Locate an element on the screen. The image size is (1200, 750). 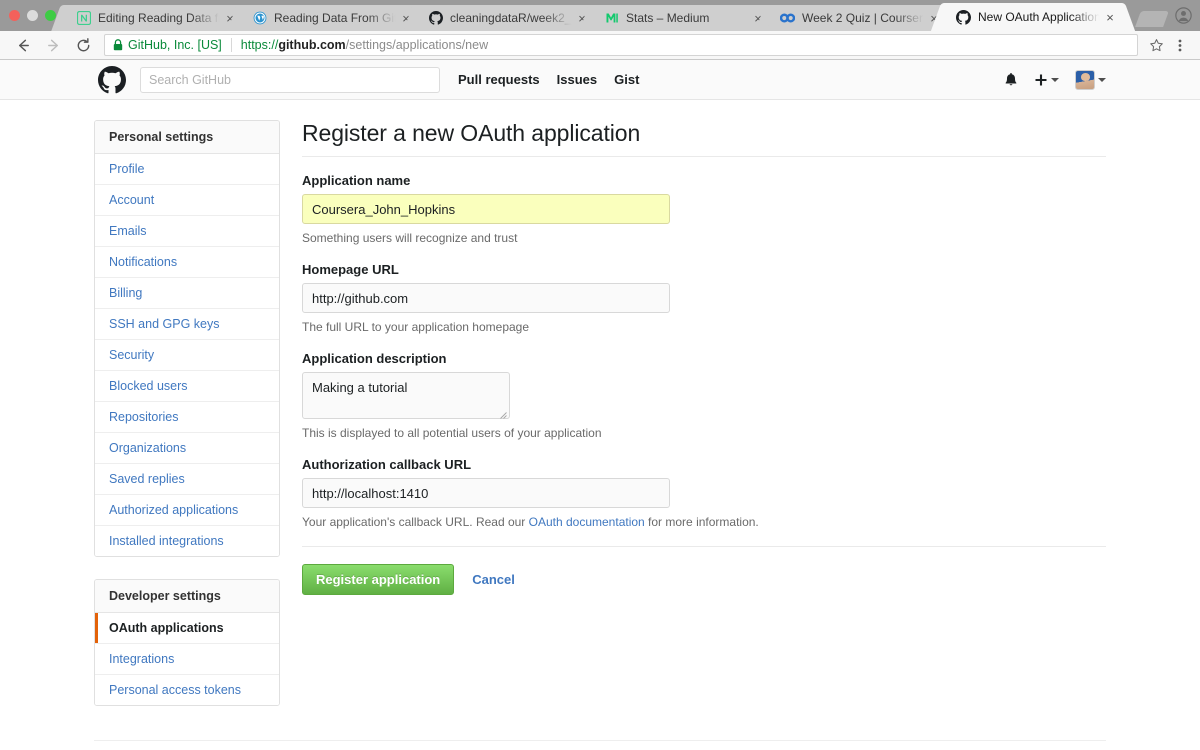
nav-pull-requests: Pull requests is located at coordinates (499, 79).